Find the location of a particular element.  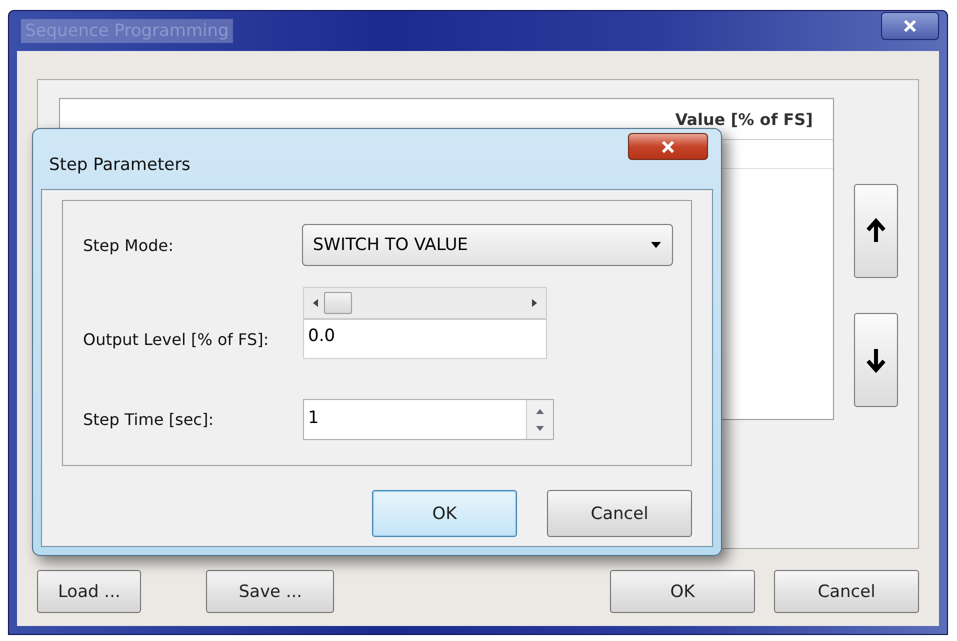

up-arrow-icon is located at coordinates (876, 231).